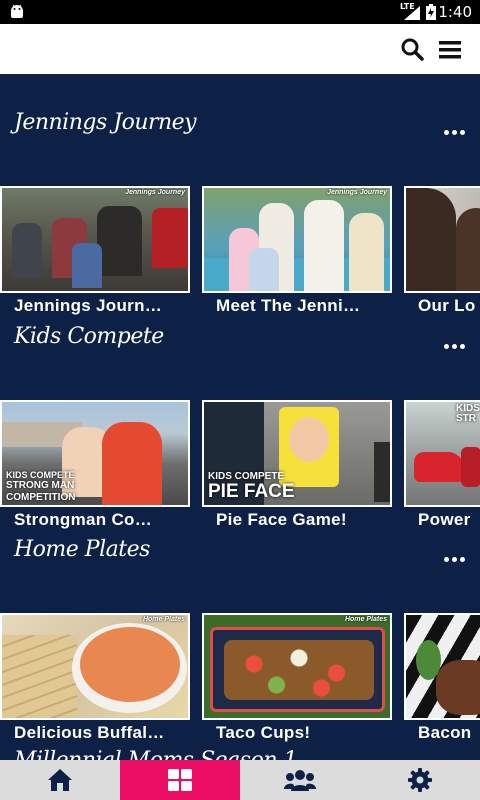 The width and height of the screenshot is (480, 800). Describe the element at coordinates (251, 491) in the screenshot. I see `overlay-title: PIE FACE` at that location.